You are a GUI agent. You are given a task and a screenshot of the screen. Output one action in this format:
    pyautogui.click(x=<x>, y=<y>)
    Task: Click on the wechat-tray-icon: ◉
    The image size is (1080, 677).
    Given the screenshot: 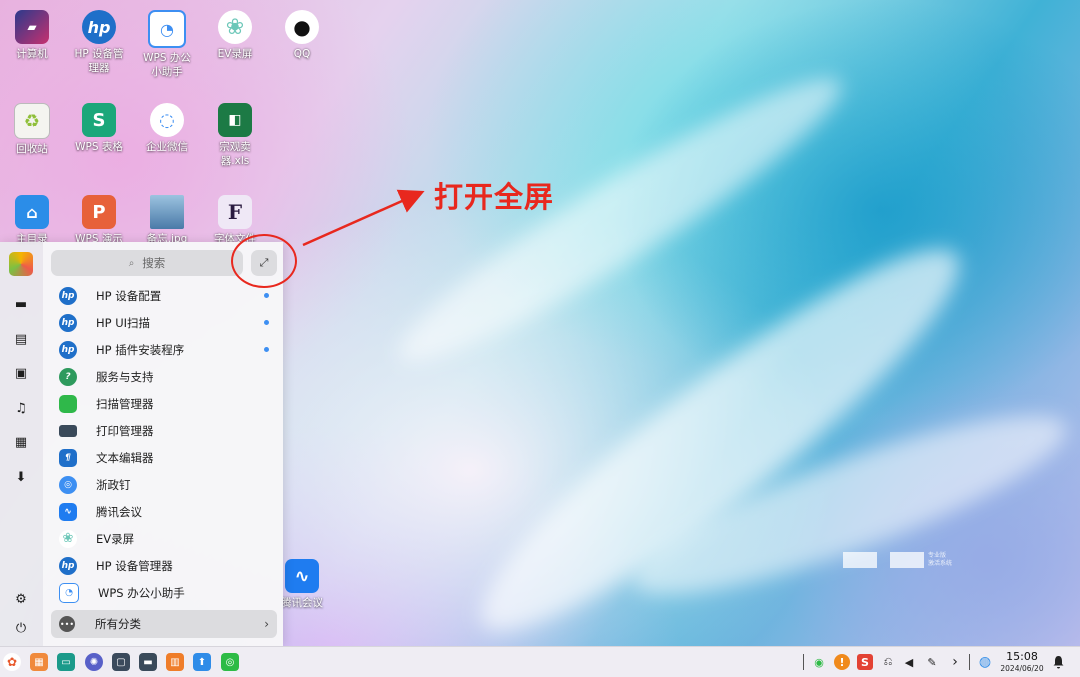 What is the action you would take?
    pyautogui.click(x=819, y=662)
    